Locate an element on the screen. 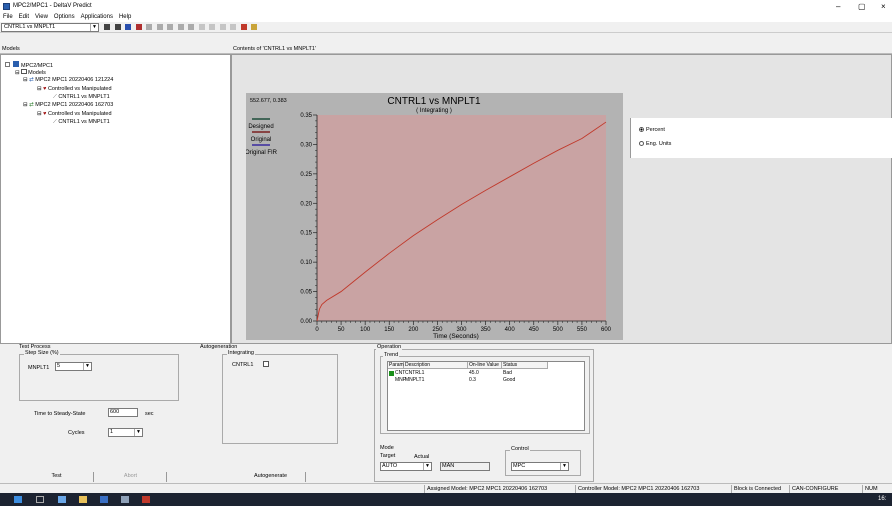  nav-last-icon is located at coordinates (180, 27).